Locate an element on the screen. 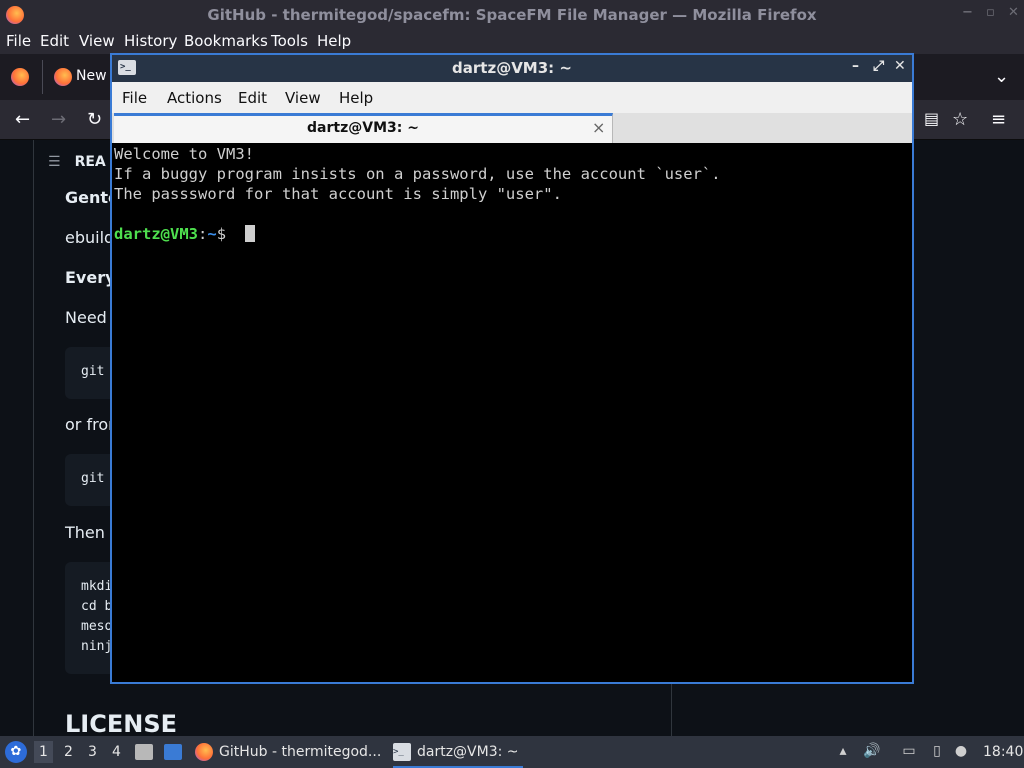 This screenshot has height=768, width=1024. terminal-window-title: dartz@VM3: ~ is located at coordinates (512, 68).